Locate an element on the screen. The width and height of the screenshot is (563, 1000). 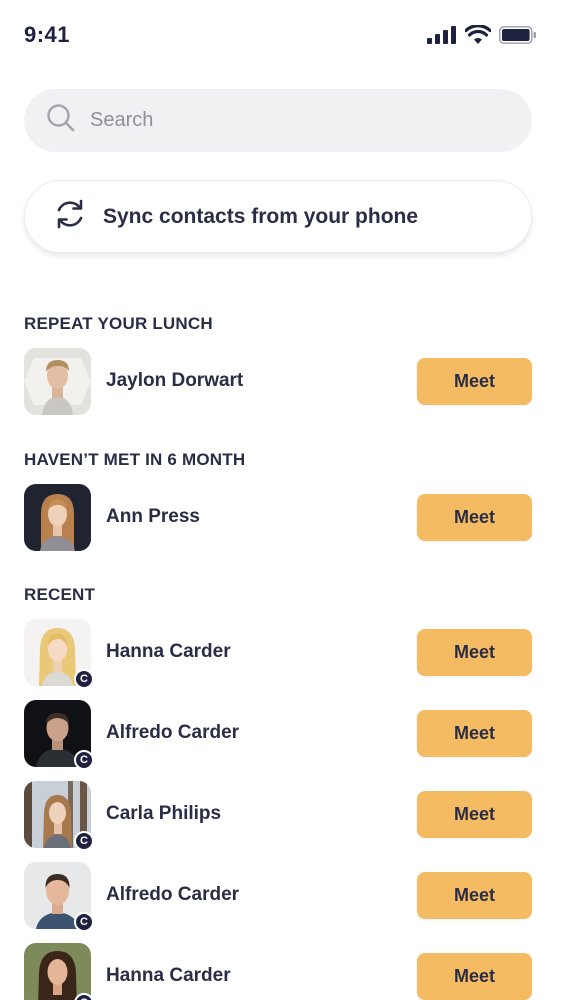
contact-name: Jaylon Dorwart is located at coordinates (175, 380).